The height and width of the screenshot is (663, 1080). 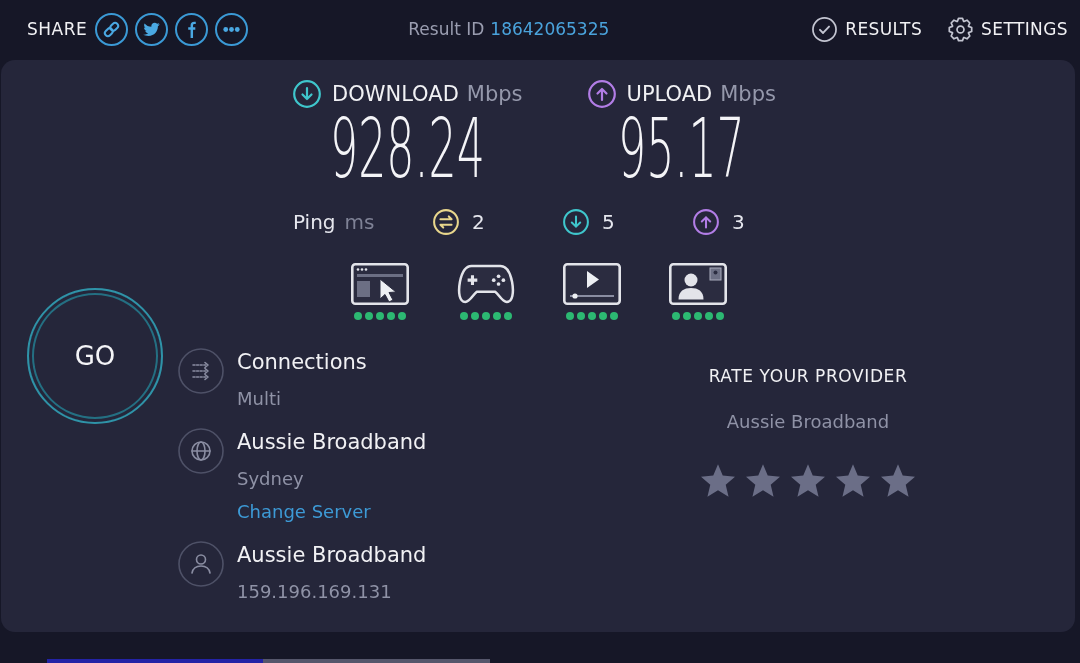 What do you see at coordinates (201, 564) in the screenshot?
I see `user-icon` at bounding box center [201, 564].